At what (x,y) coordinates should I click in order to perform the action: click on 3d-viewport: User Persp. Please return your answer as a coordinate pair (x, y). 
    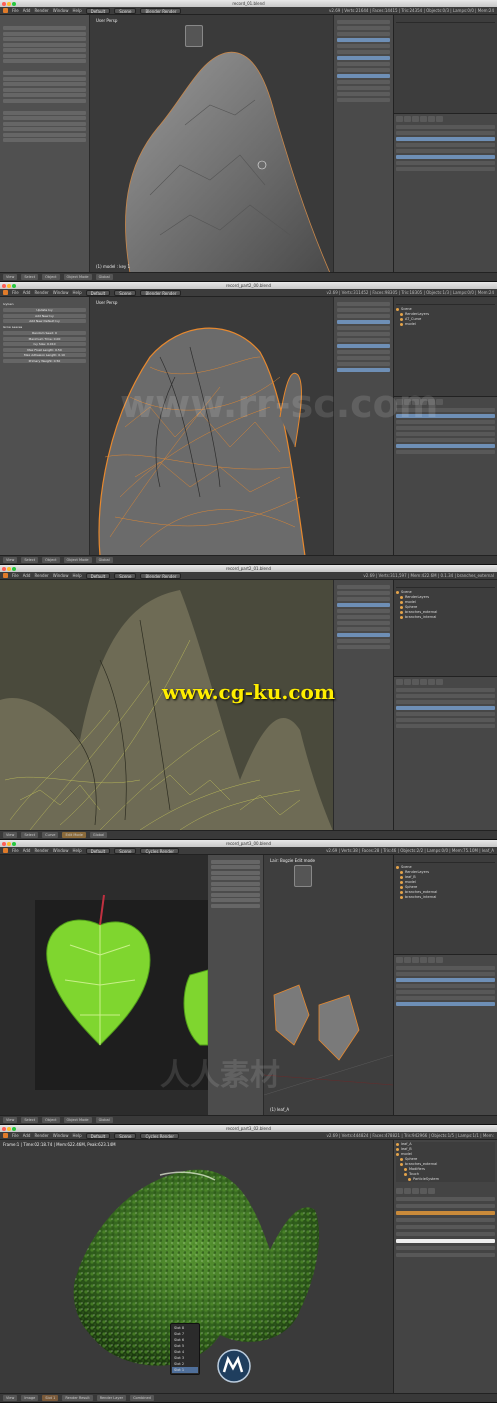
    Looking at the image, I should click on (211, 426).